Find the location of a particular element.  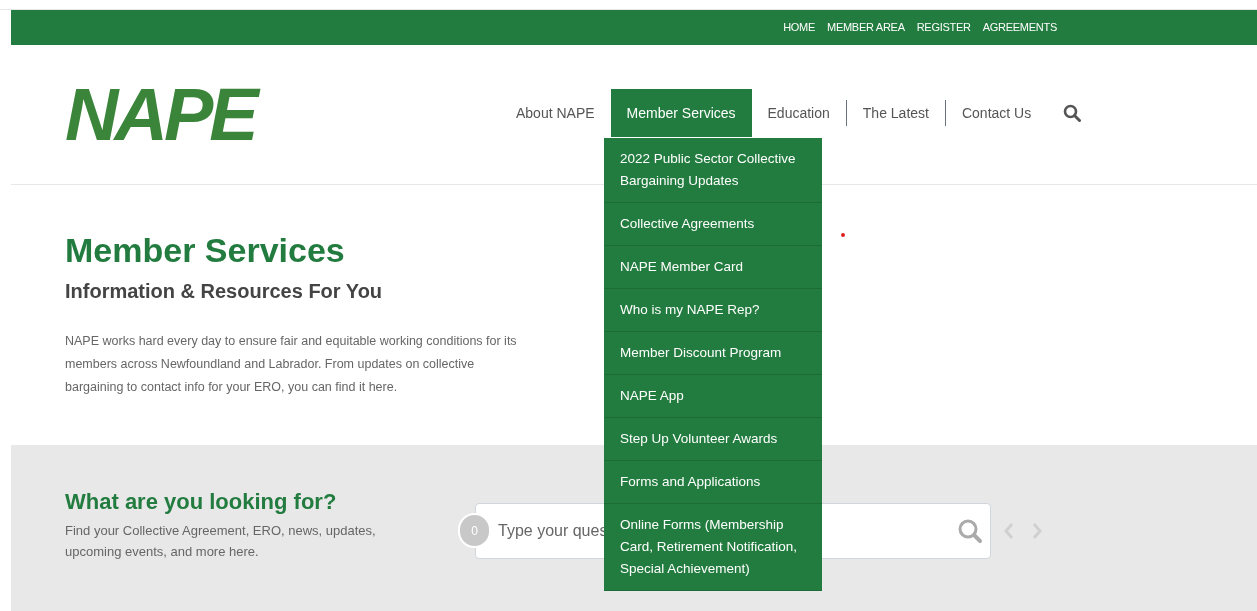

page-title: Member Services is located at coordinates (205, 250).